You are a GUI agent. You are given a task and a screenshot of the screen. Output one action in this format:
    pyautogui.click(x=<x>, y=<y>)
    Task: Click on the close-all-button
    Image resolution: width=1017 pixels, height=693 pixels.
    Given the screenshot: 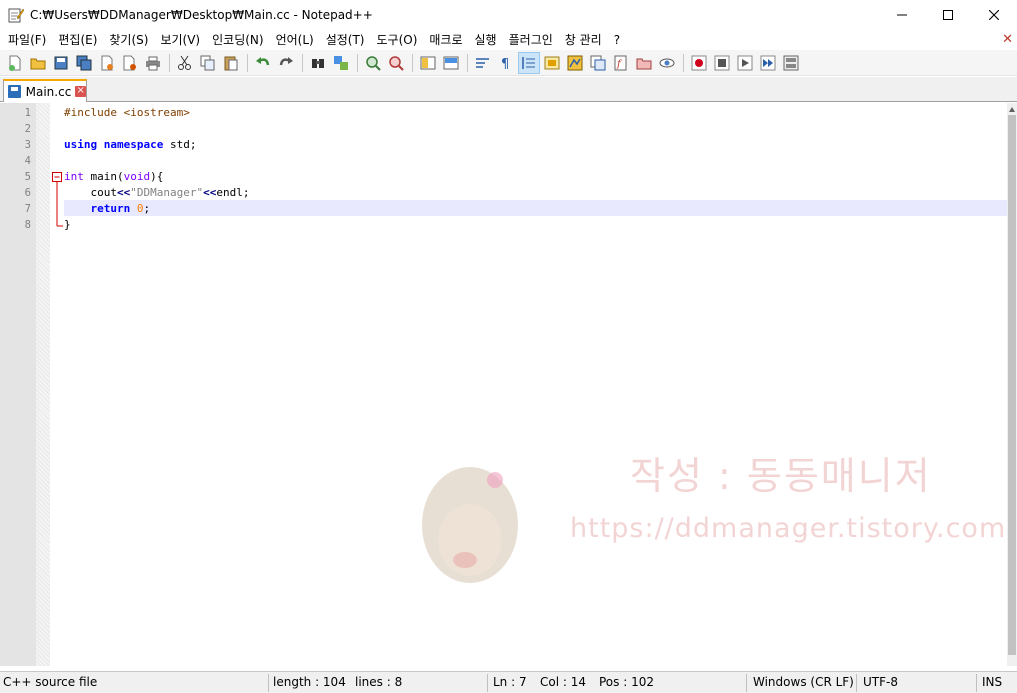 What is the action you would take?
    pyautogui.click(x=130, y=63)
    